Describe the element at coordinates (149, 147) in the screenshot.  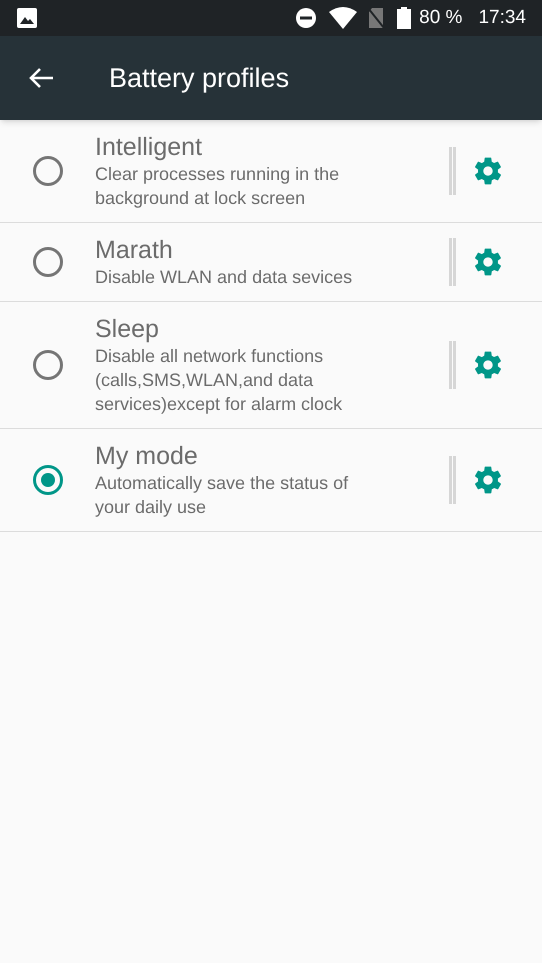
I see `profile-title: Intelligent` at that location.